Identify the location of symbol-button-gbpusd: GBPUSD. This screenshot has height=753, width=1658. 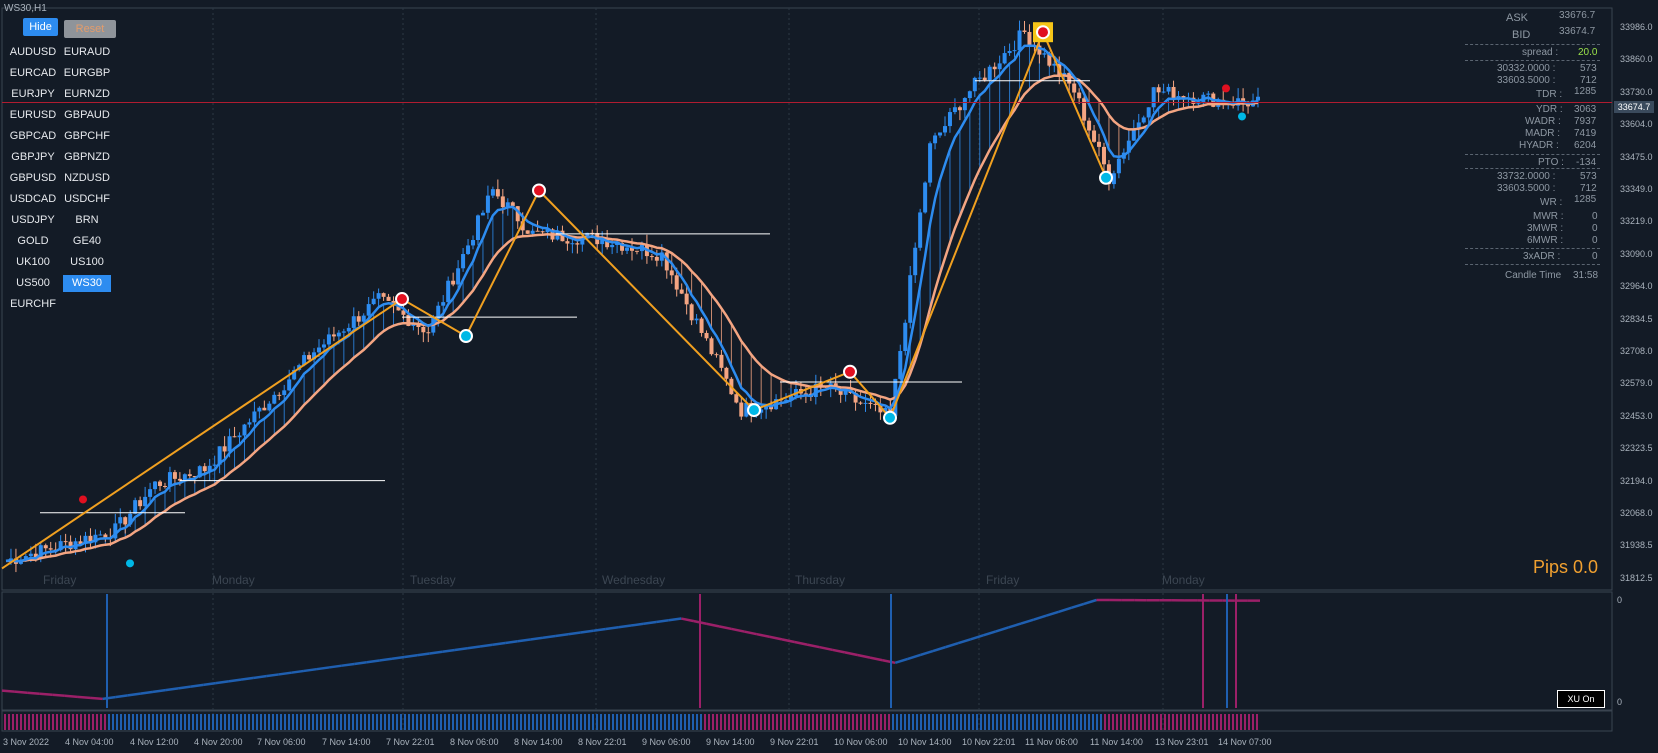
(33, 178).